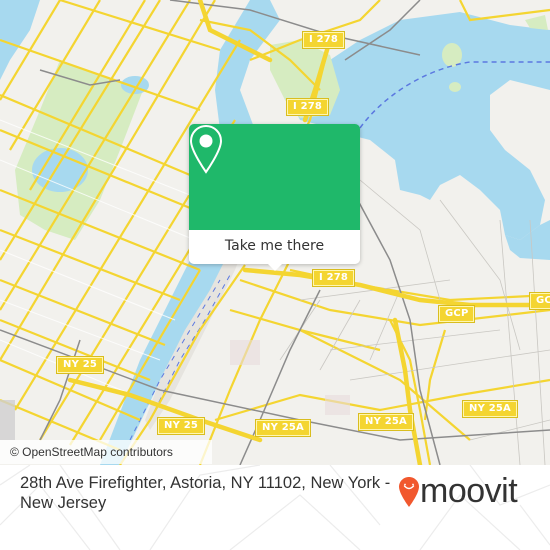 The image size is (550, 550). Describe the element at coordinates (409, 492) in the screenshot. I see `moovit-pin-icon` at that location.